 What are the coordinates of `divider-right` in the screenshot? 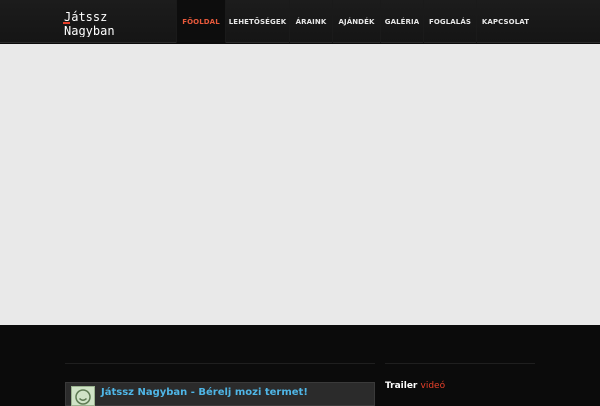 It's located at (460, 363).